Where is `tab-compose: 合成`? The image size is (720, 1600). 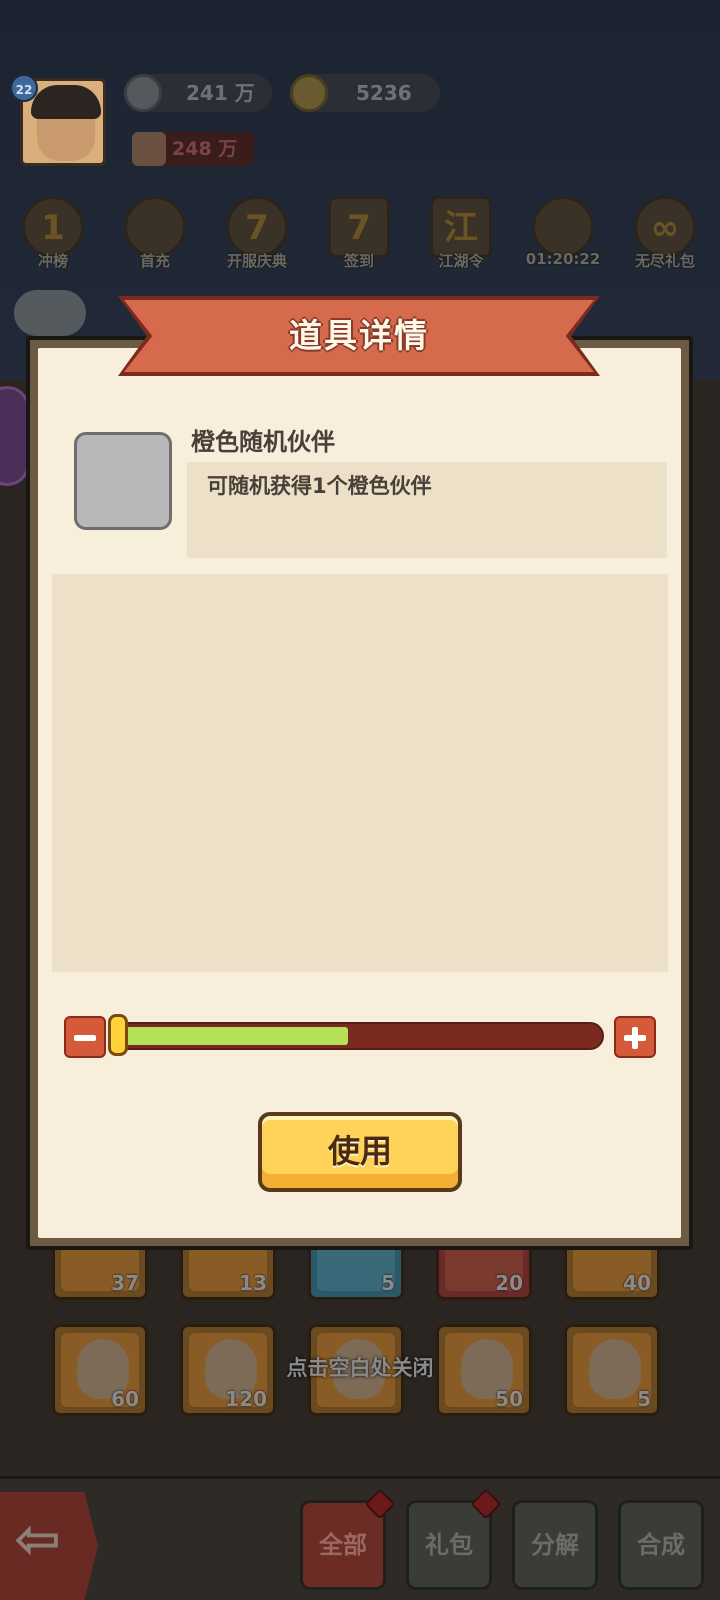 tab-compose: 合成 is located at coordinates (661, 1545).